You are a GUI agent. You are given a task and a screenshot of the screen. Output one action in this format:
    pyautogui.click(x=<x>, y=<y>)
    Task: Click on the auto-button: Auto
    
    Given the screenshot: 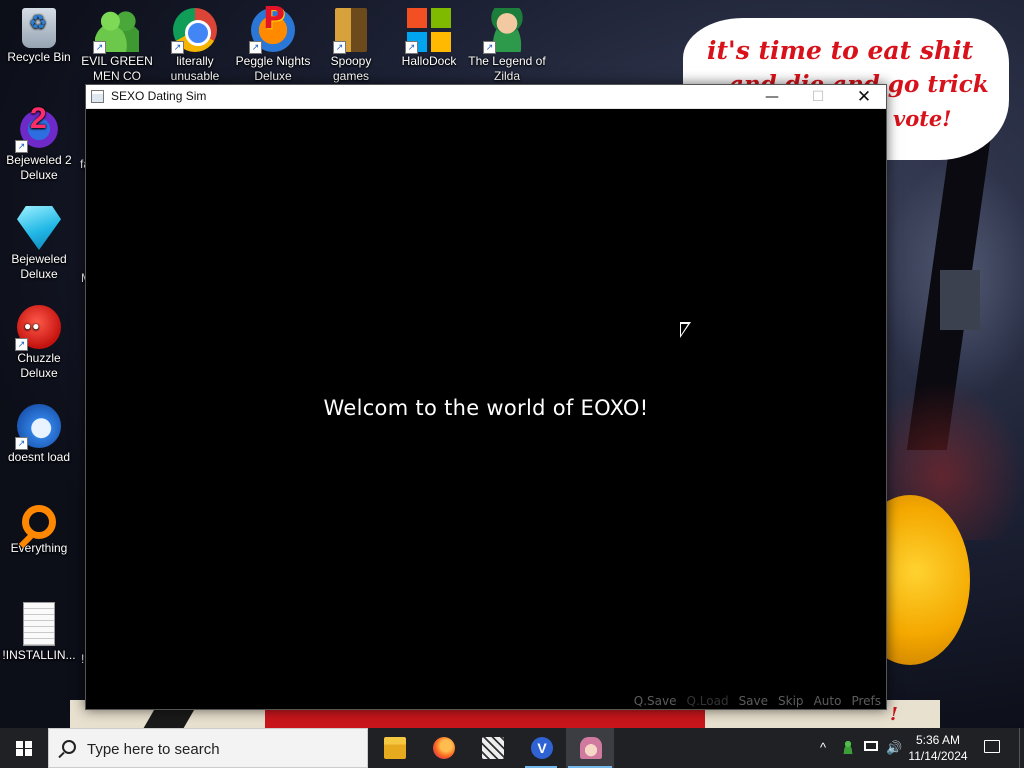 What is the action you would take?
    pyautogui.click(x=828, y=701)
    